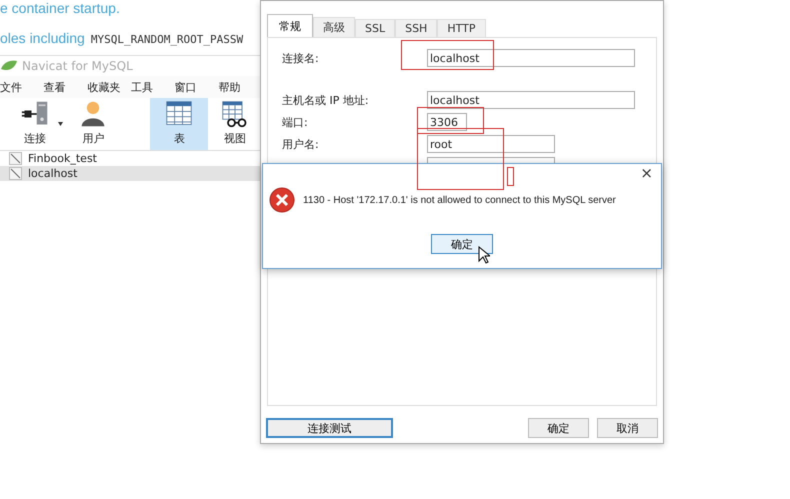 The image size is (790, 499). I want to click on menu-item: 查看, so click(66, 87).